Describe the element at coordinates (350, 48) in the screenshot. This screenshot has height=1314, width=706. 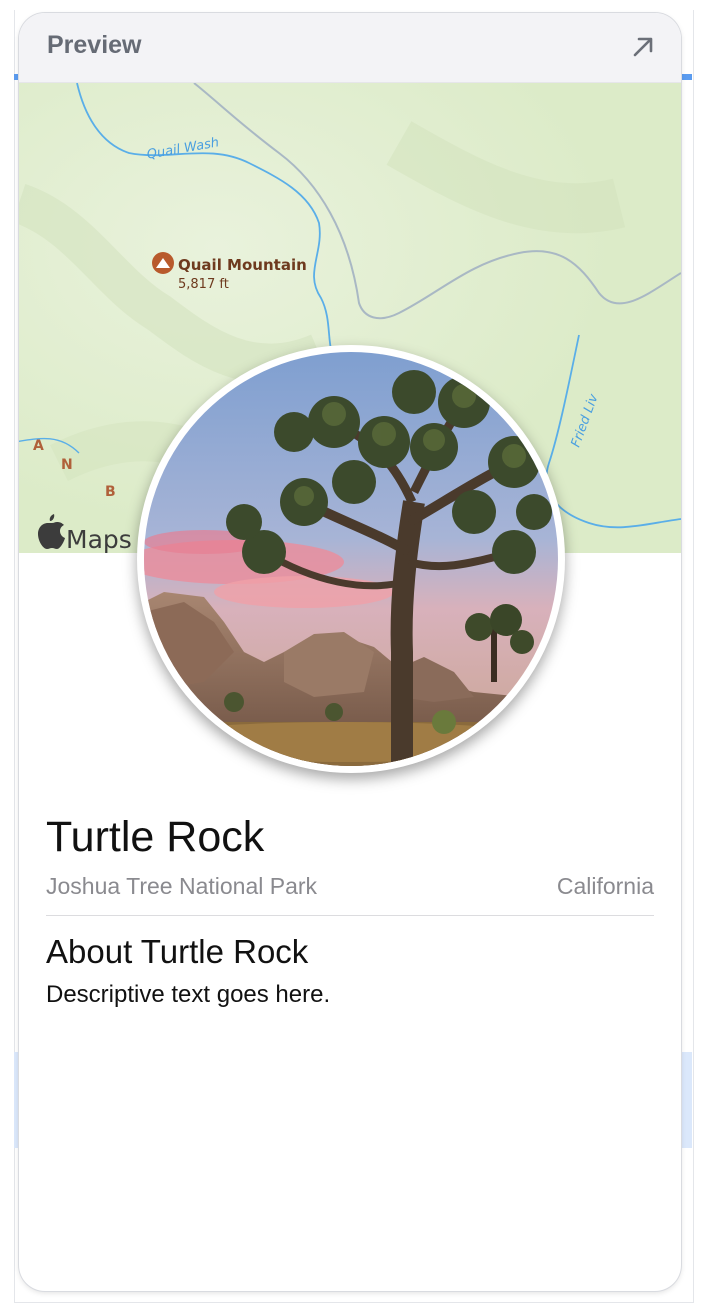
I see `preview-header: Preview` at that location.